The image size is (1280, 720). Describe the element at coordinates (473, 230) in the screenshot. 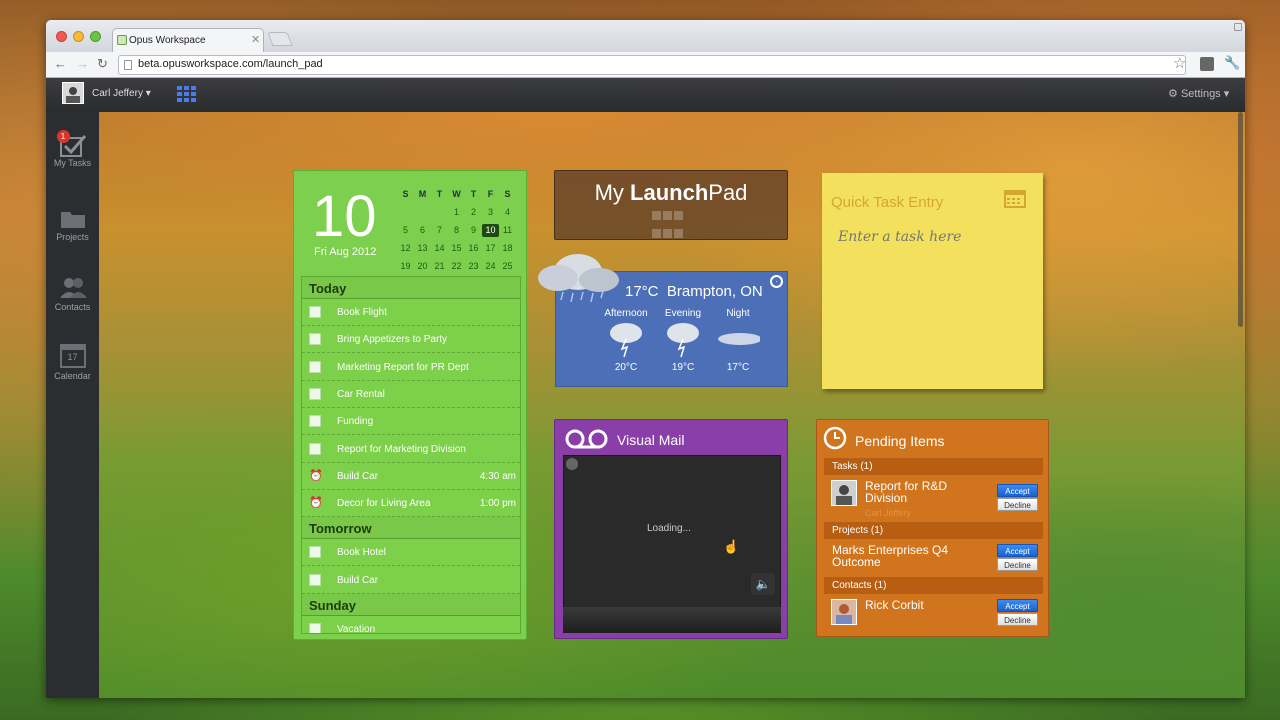

I see `calendar-day: 9` at that location.